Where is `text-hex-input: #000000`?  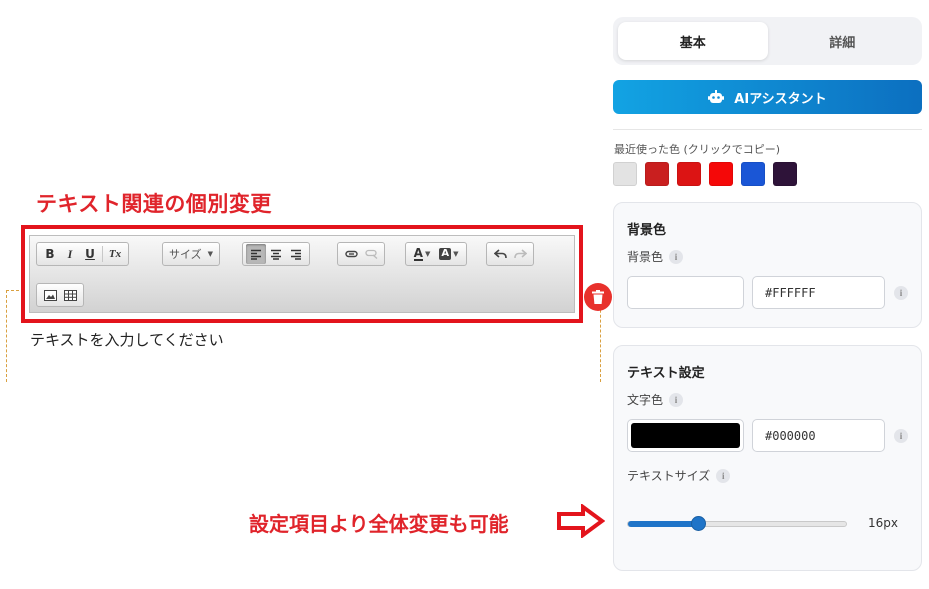 text-hex-input: #000000 is located at coordinates (818, 435).